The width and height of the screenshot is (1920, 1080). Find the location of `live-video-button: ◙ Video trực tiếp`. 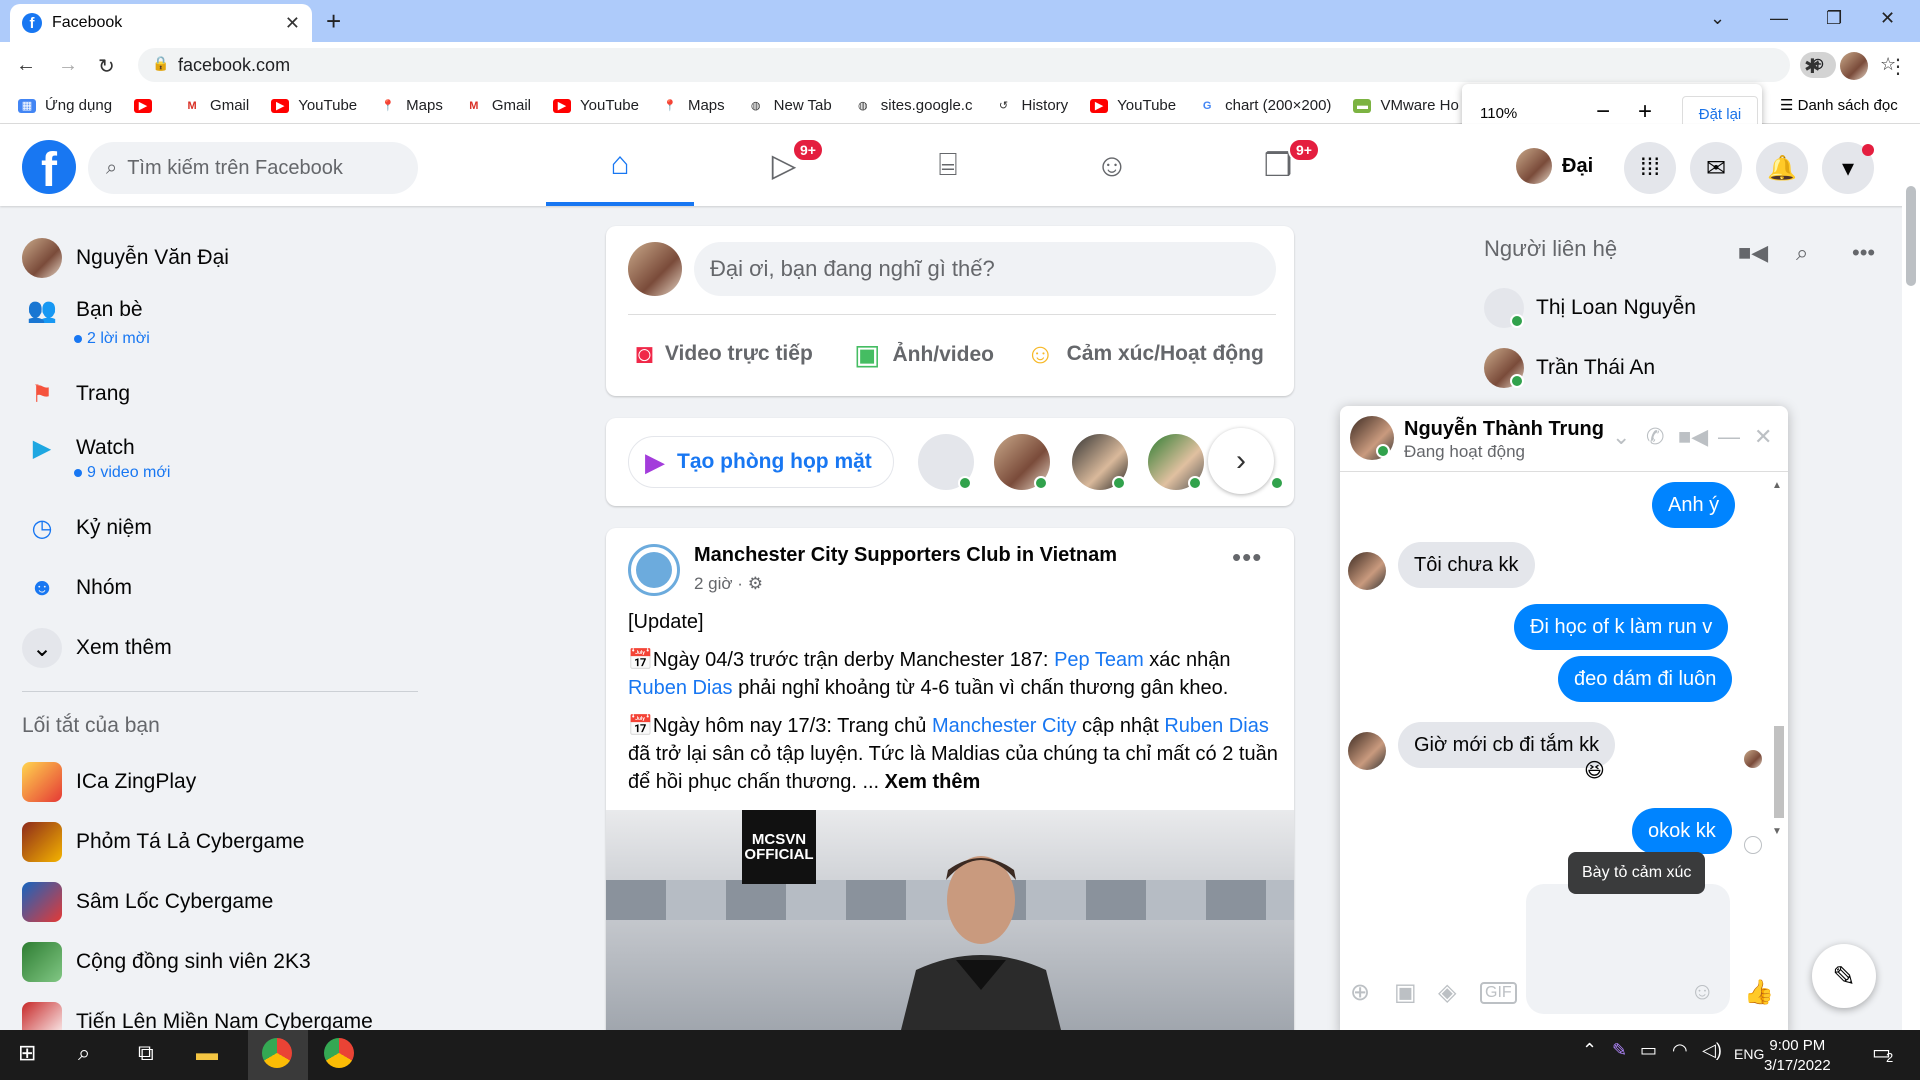

live-video-button: ◙ Video trực tiếp is located at coordinates (724, 354).